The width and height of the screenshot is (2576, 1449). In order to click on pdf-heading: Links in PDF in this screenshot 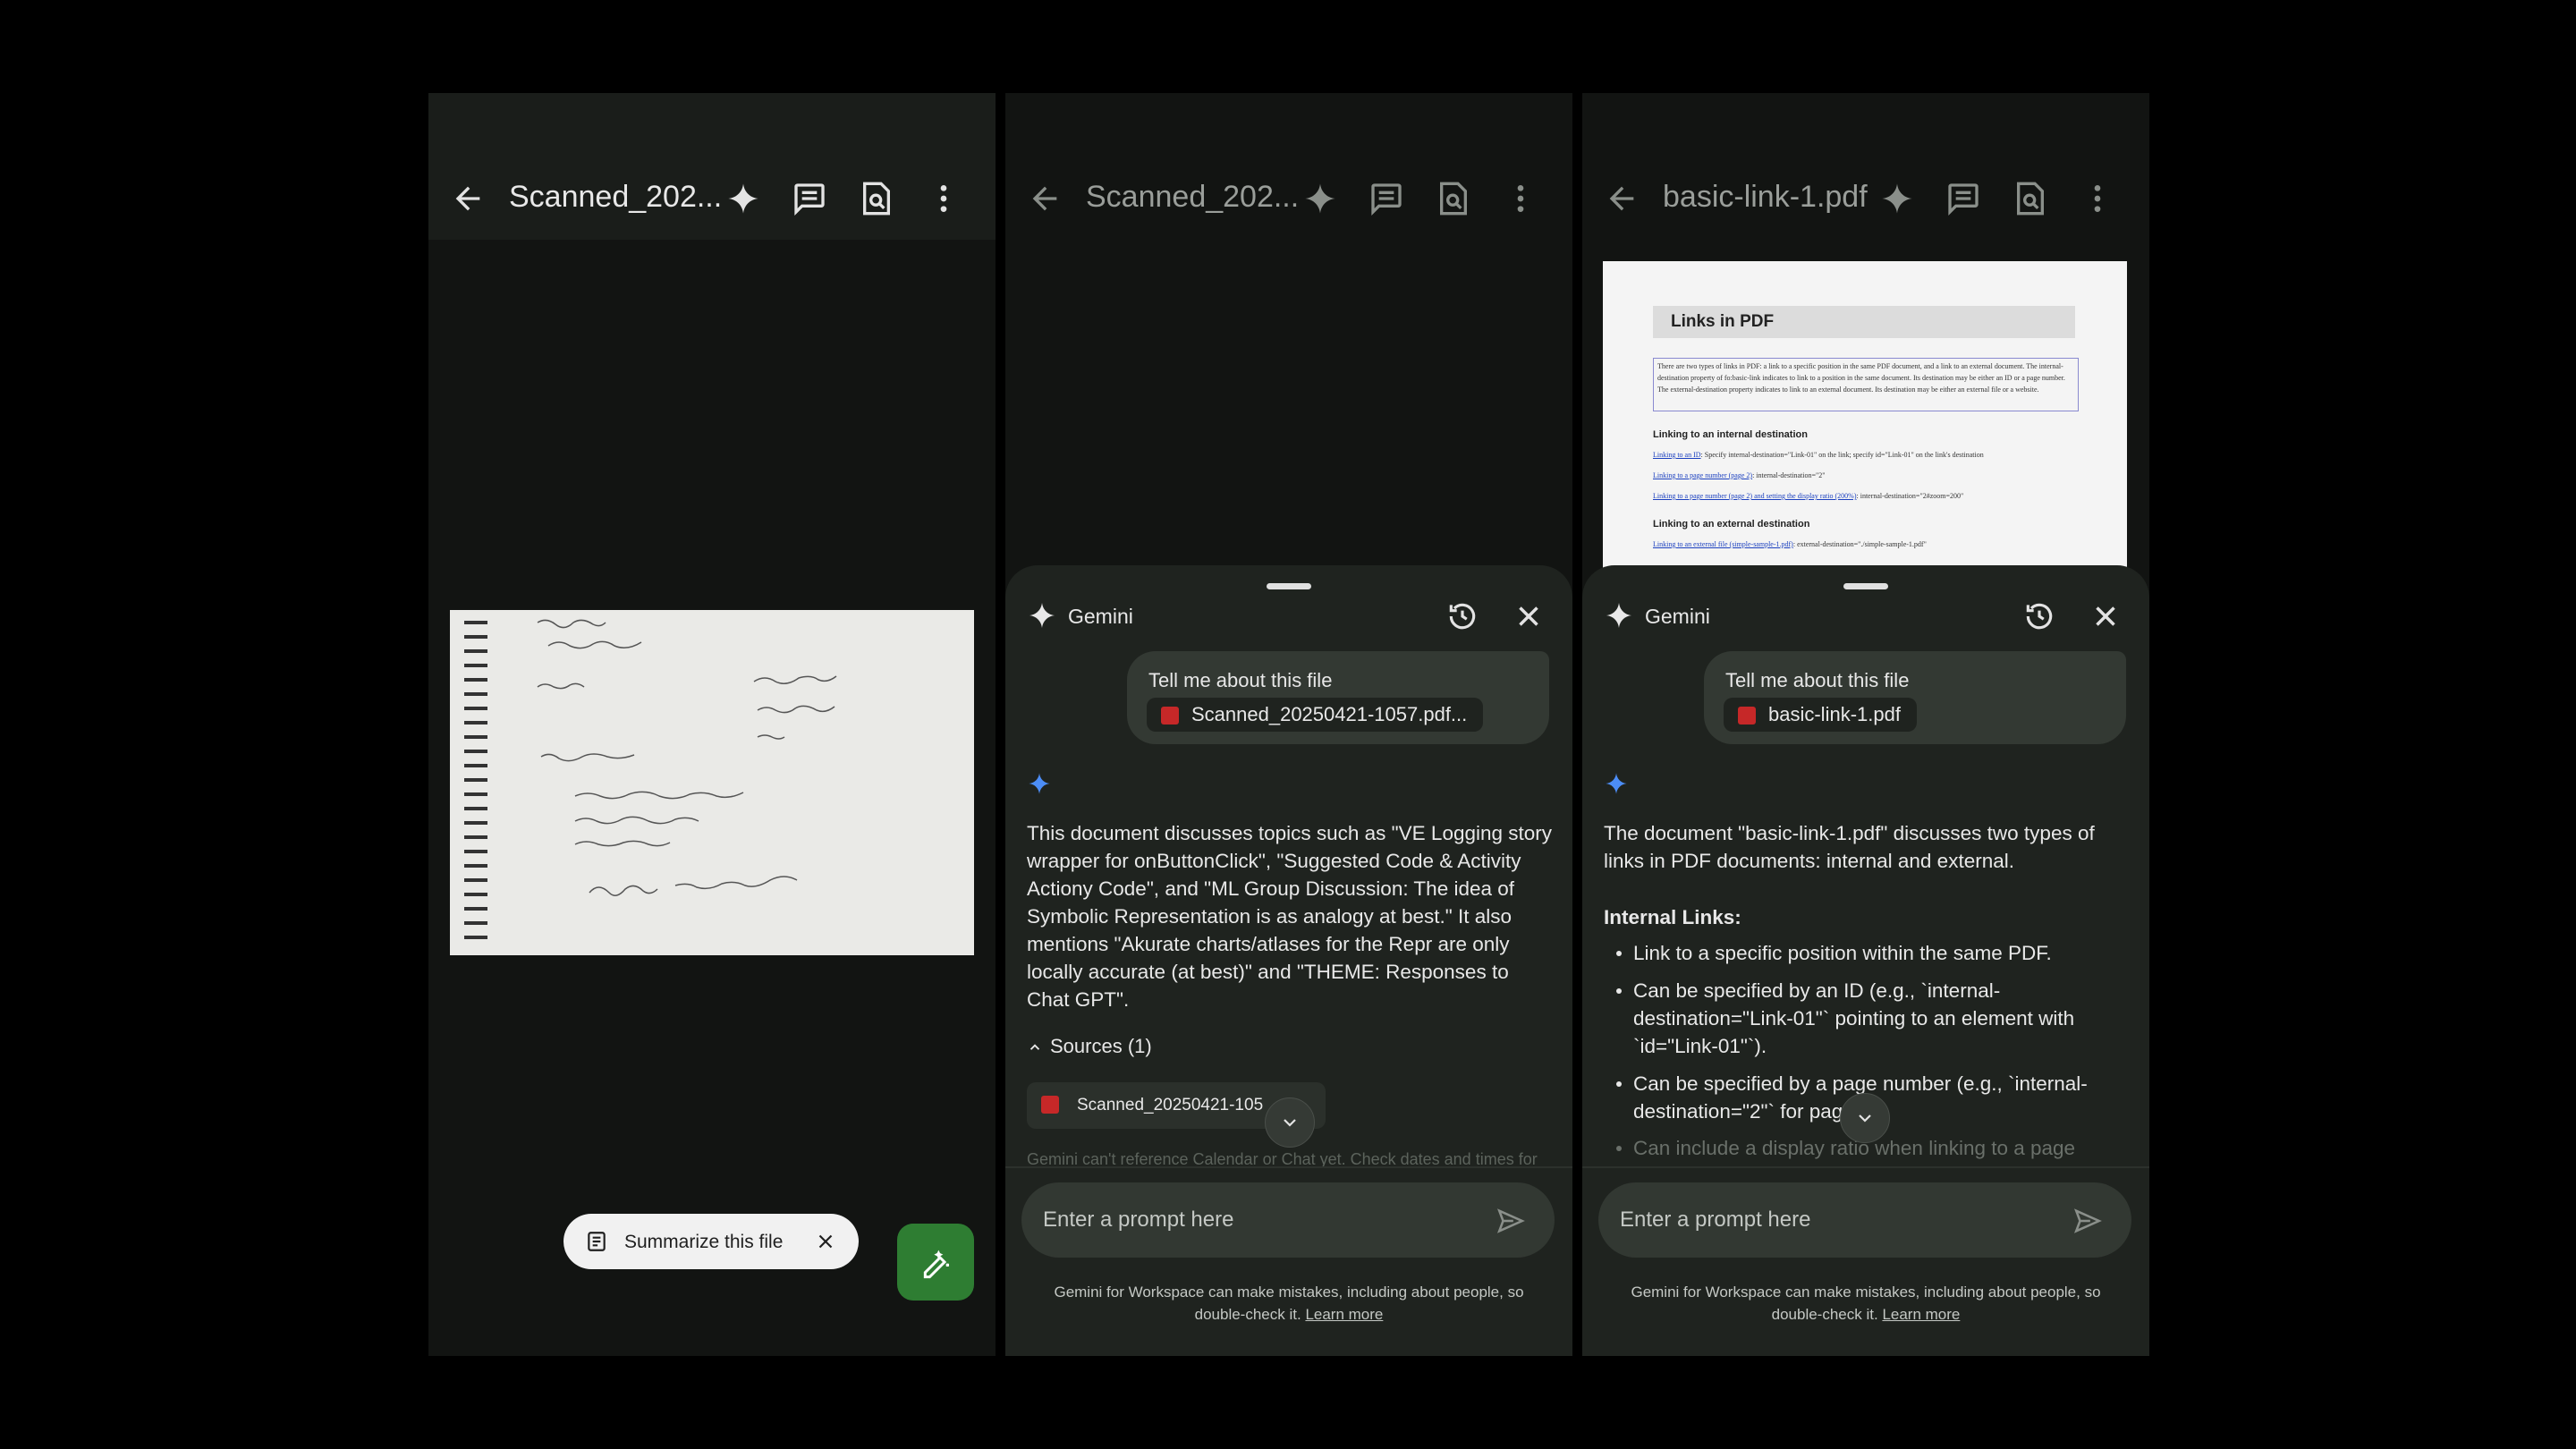, I will do `click(1864, 322)`.